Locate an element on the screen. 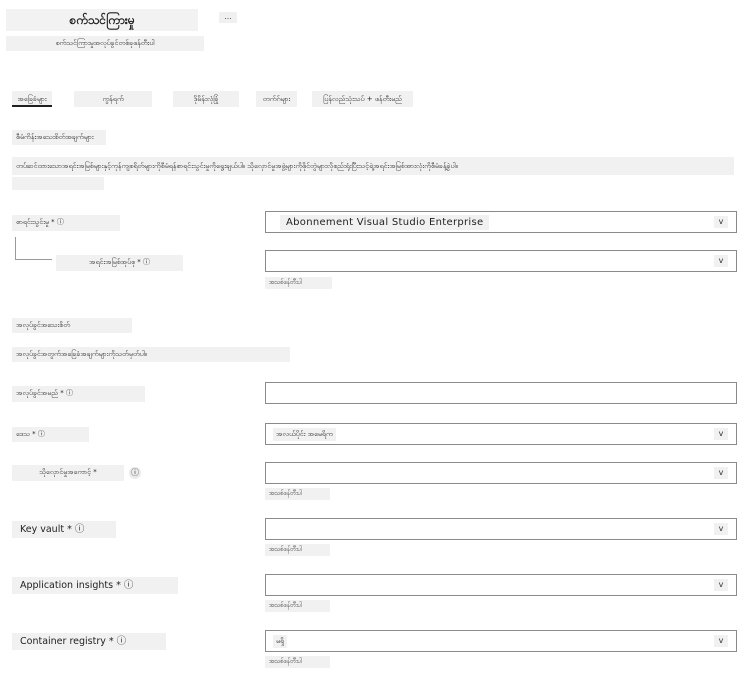  tab-networking: ကွန်ရက် is located at coordinates (113, 99).